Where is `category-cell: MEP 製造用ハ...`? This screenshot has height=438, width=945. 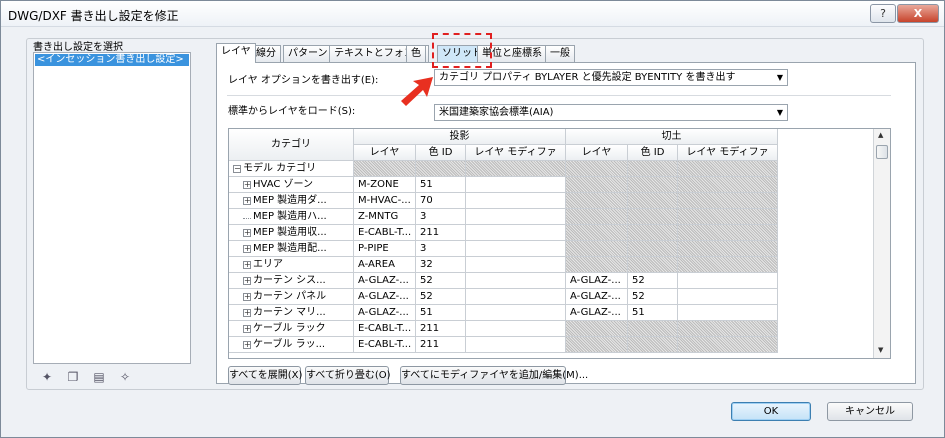
category-cell: MEP 製造用ハ... is located at coordinates (291, 217).